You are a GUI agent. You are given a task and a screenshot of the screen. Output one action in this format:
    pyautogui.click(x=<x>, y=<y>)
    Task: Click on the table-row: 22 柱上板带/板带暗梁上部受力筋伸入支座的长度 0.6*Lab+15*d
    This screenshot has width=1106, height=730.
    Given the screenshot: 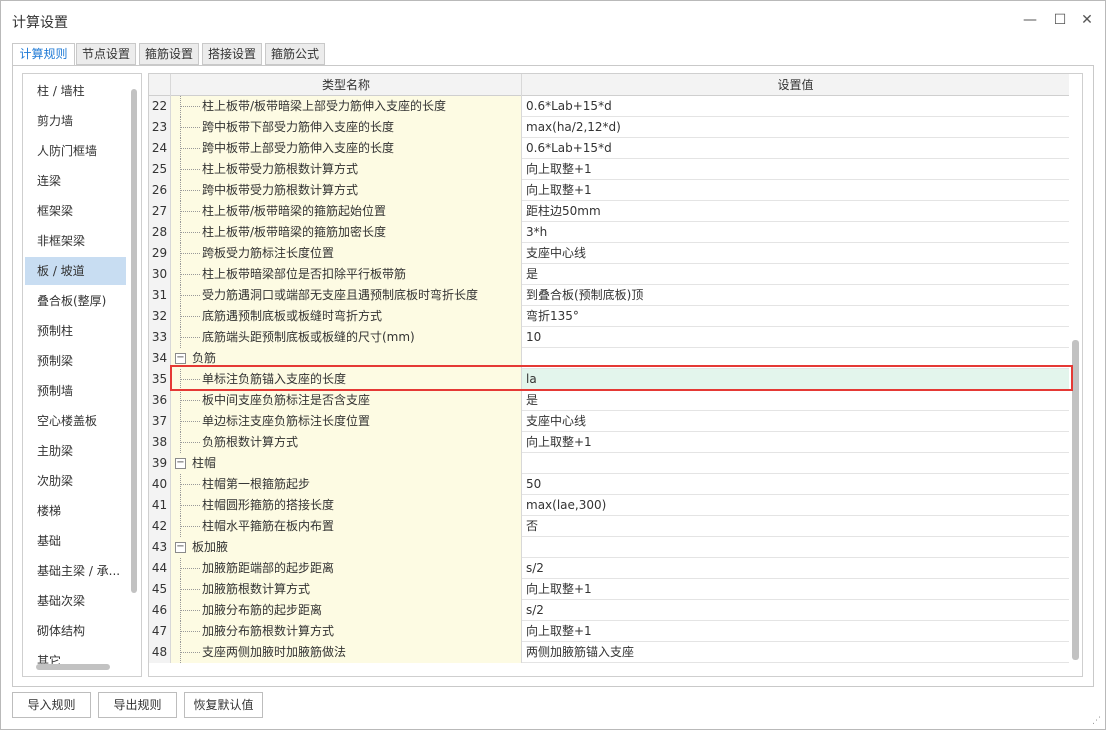 What is the action you would take?
    pyautogui.click(x=609, y=106)
    